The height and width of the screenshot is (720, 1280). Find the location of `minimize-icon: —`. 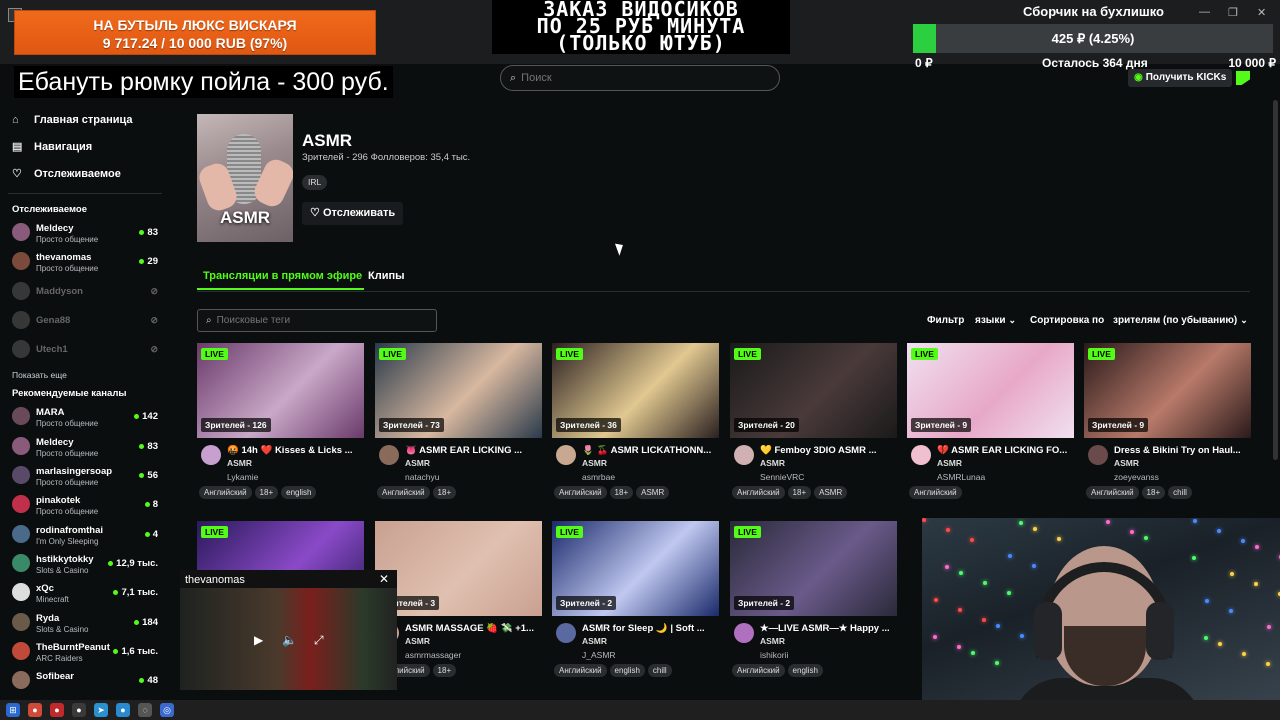

minimize-icon: — is located at coordinates (1204, 12).